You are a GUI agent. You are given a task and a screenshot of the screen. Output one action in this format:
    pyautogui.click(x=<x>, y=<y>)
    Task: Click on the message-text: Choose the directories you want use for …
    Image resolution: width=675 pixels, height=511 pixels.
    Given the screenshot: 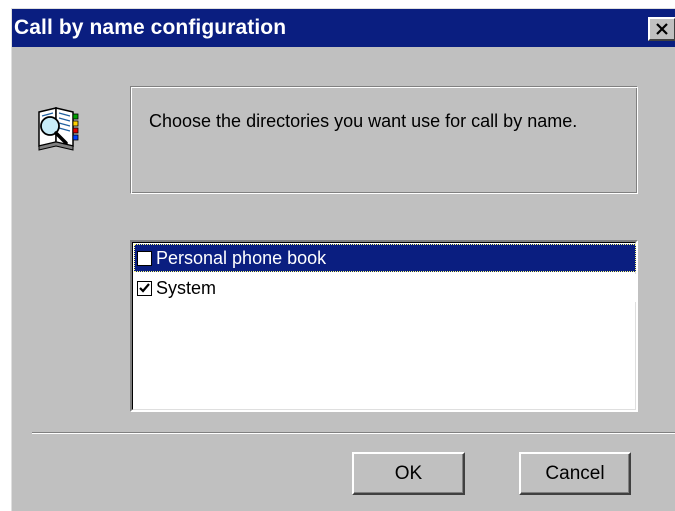 What is the action you would take?
    pyautogui.click(x=363, y=121)
    